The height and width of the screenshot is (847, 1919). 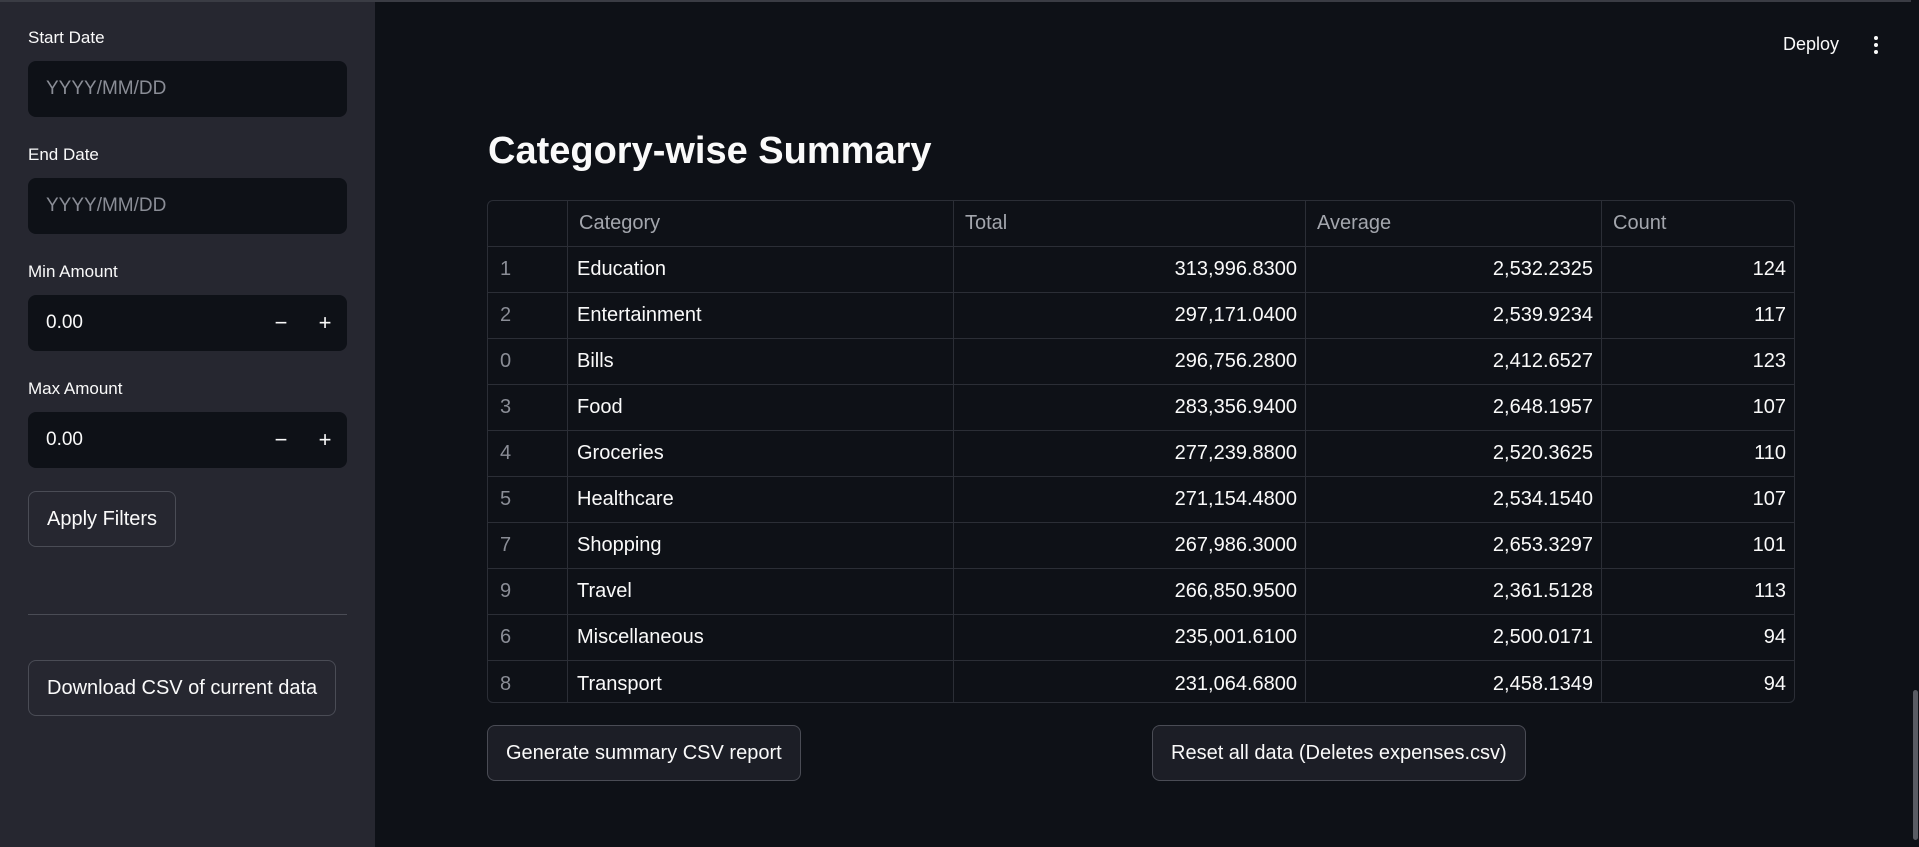 What do you see at coordinates (761, 269) in the screenshot?
I see `category-cell: Education` at bounding box center [761, 269].